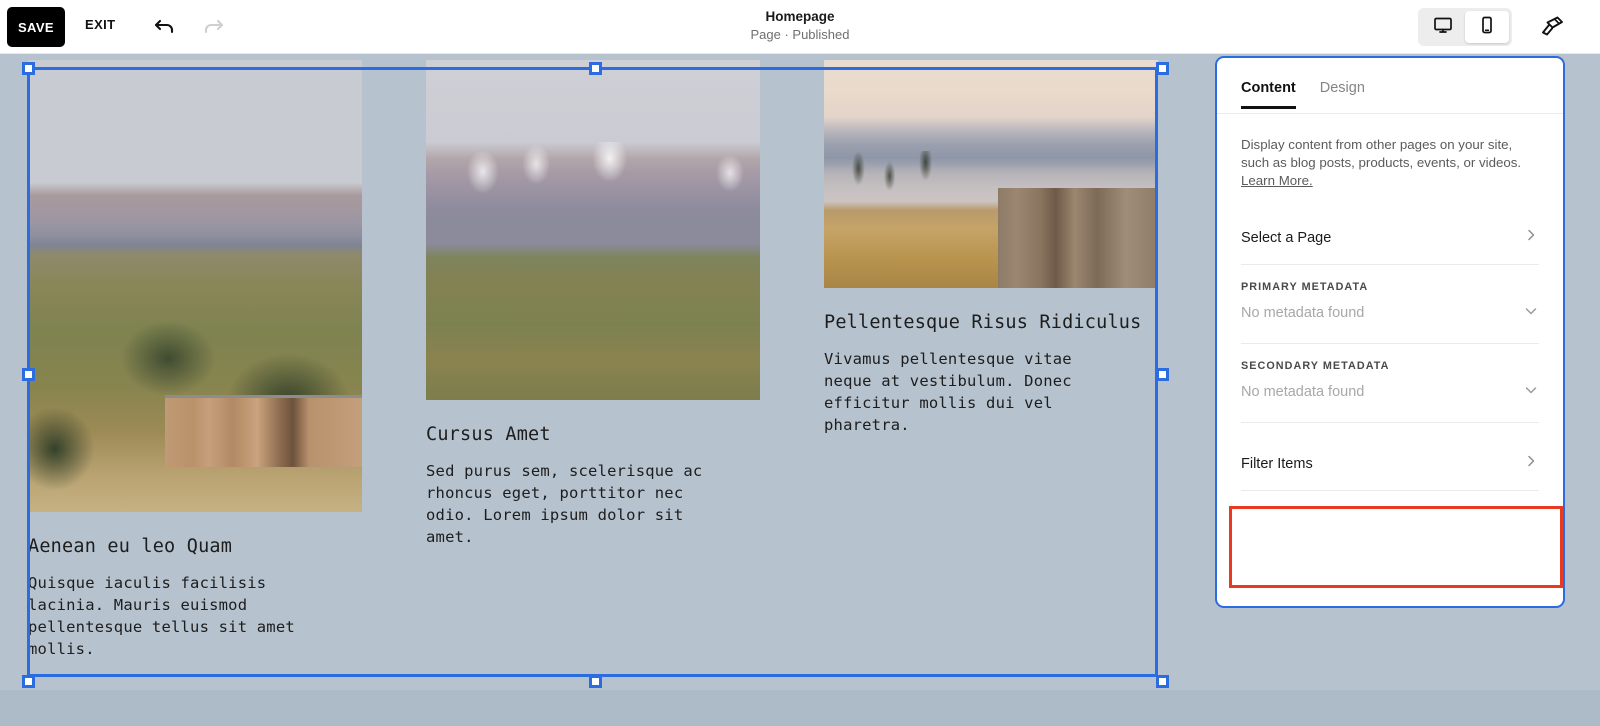 This screenshot has height=726, width=1600. Describe the element at coordinates (1342, 88) in the screenshot. I see `tab-design-label: Design` at that location.